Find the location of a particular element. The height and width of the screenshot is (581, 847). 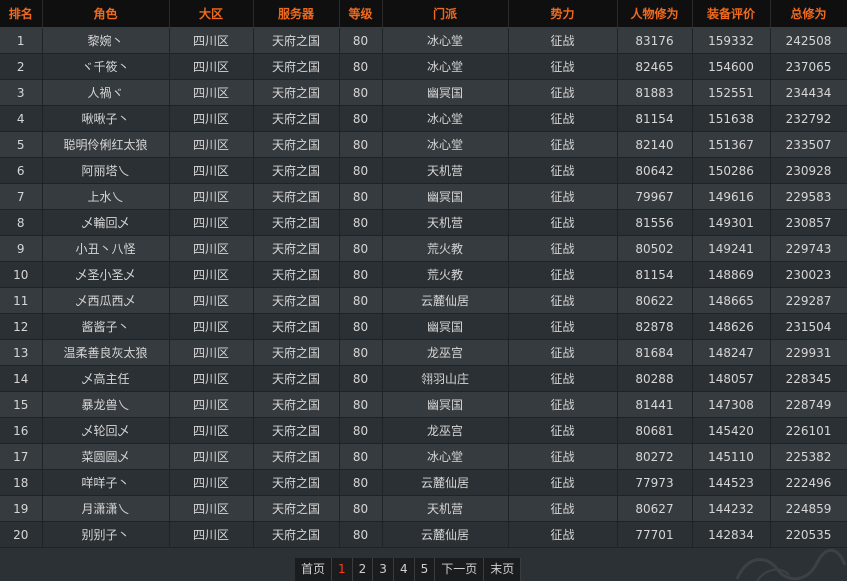

total-cultivation-cell: 230928 is located at coordinates (808, 170).